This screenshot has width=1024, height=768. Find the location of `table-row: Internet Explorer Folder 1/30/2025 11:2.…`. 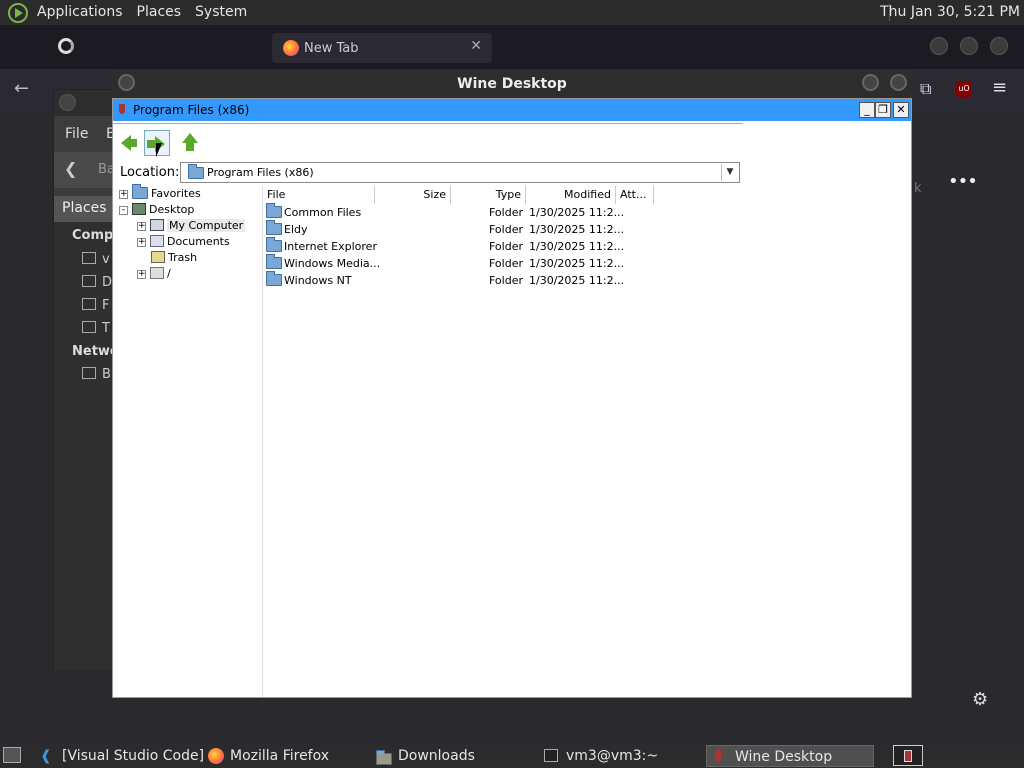

table-row: Internet Explorer Folder 1/30/2025 11:2.… is located at coordinates (463, 246).